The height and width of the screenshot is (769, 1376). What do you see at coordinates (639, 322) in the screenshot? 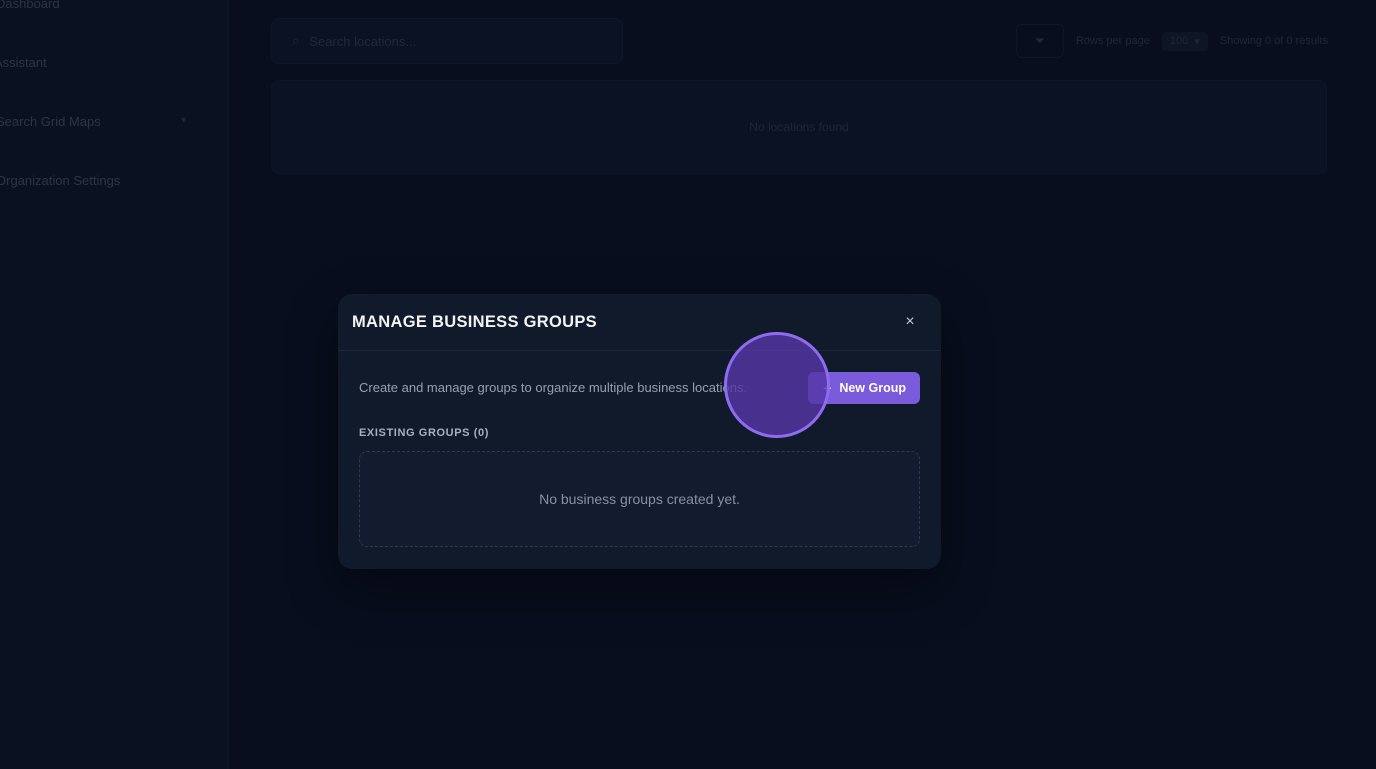
I see `dialog-header: MANAGE BUSINESS GROUPS ×` at bounding box center [639, 322].